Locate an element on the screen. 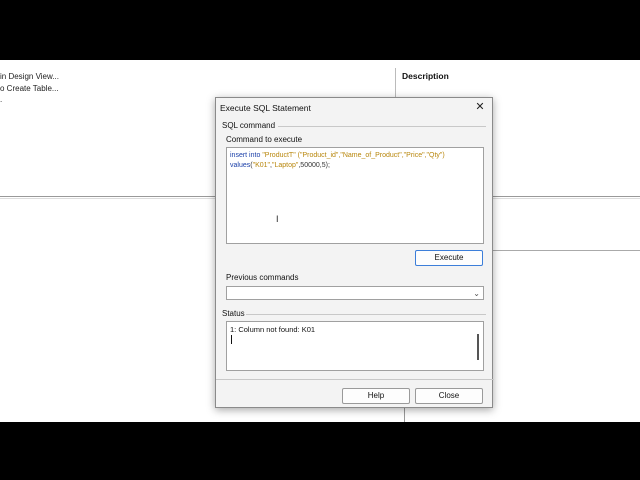  description-header: Description is located at coordinates (425, 76).